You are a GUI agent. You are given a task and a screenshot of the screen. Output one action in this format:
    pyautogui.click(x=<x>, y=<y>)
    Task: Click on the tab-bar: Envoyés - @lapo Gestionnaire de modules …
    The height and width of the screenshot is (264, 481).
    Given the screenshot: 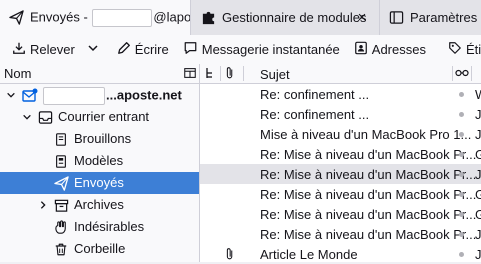 What is the action you would take?
    pyautogui.click(x=240, y=17)
    